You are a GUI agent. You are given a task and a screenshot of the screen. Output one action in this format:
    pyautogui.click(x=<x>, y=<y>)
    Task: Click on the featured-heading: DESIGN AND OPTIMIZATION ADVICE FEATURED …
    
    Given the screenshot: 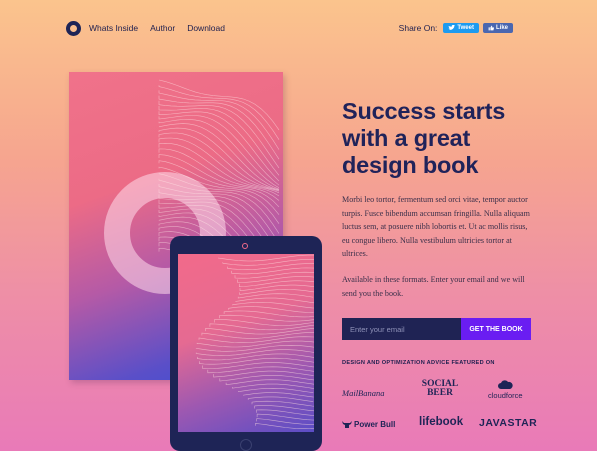 What is the action you would take?
    pyautogui.click(x=418, y=363)
    